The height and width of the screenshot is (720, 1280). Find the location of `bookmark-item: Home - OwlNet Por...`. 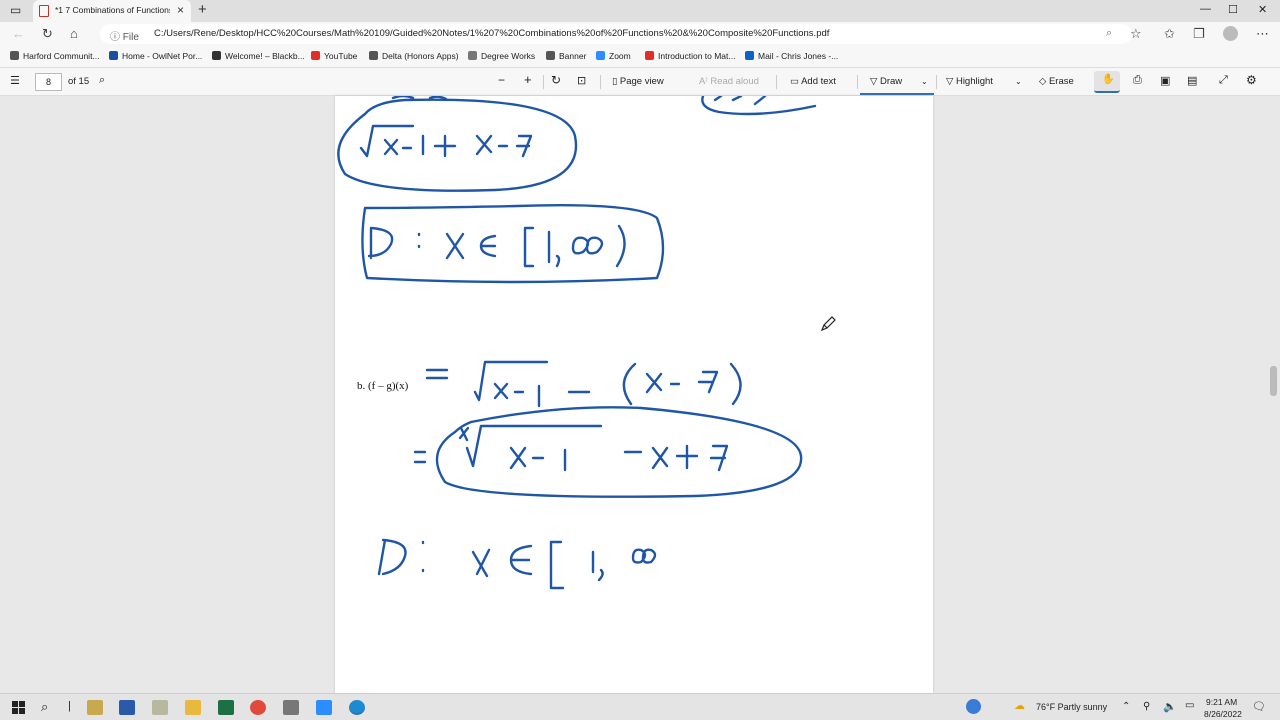

bookmark-item: Home - OwlNet Por... is located at coordinates (155, 56).